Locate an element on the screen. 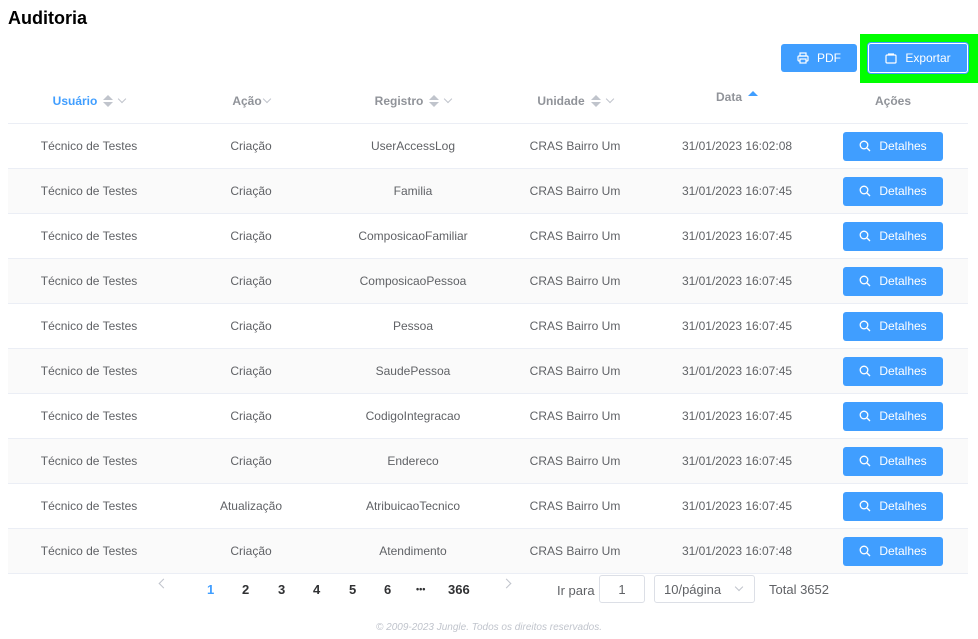 This screenshot has width=978, height=639. window-icon is located at coordinates (891, 58).